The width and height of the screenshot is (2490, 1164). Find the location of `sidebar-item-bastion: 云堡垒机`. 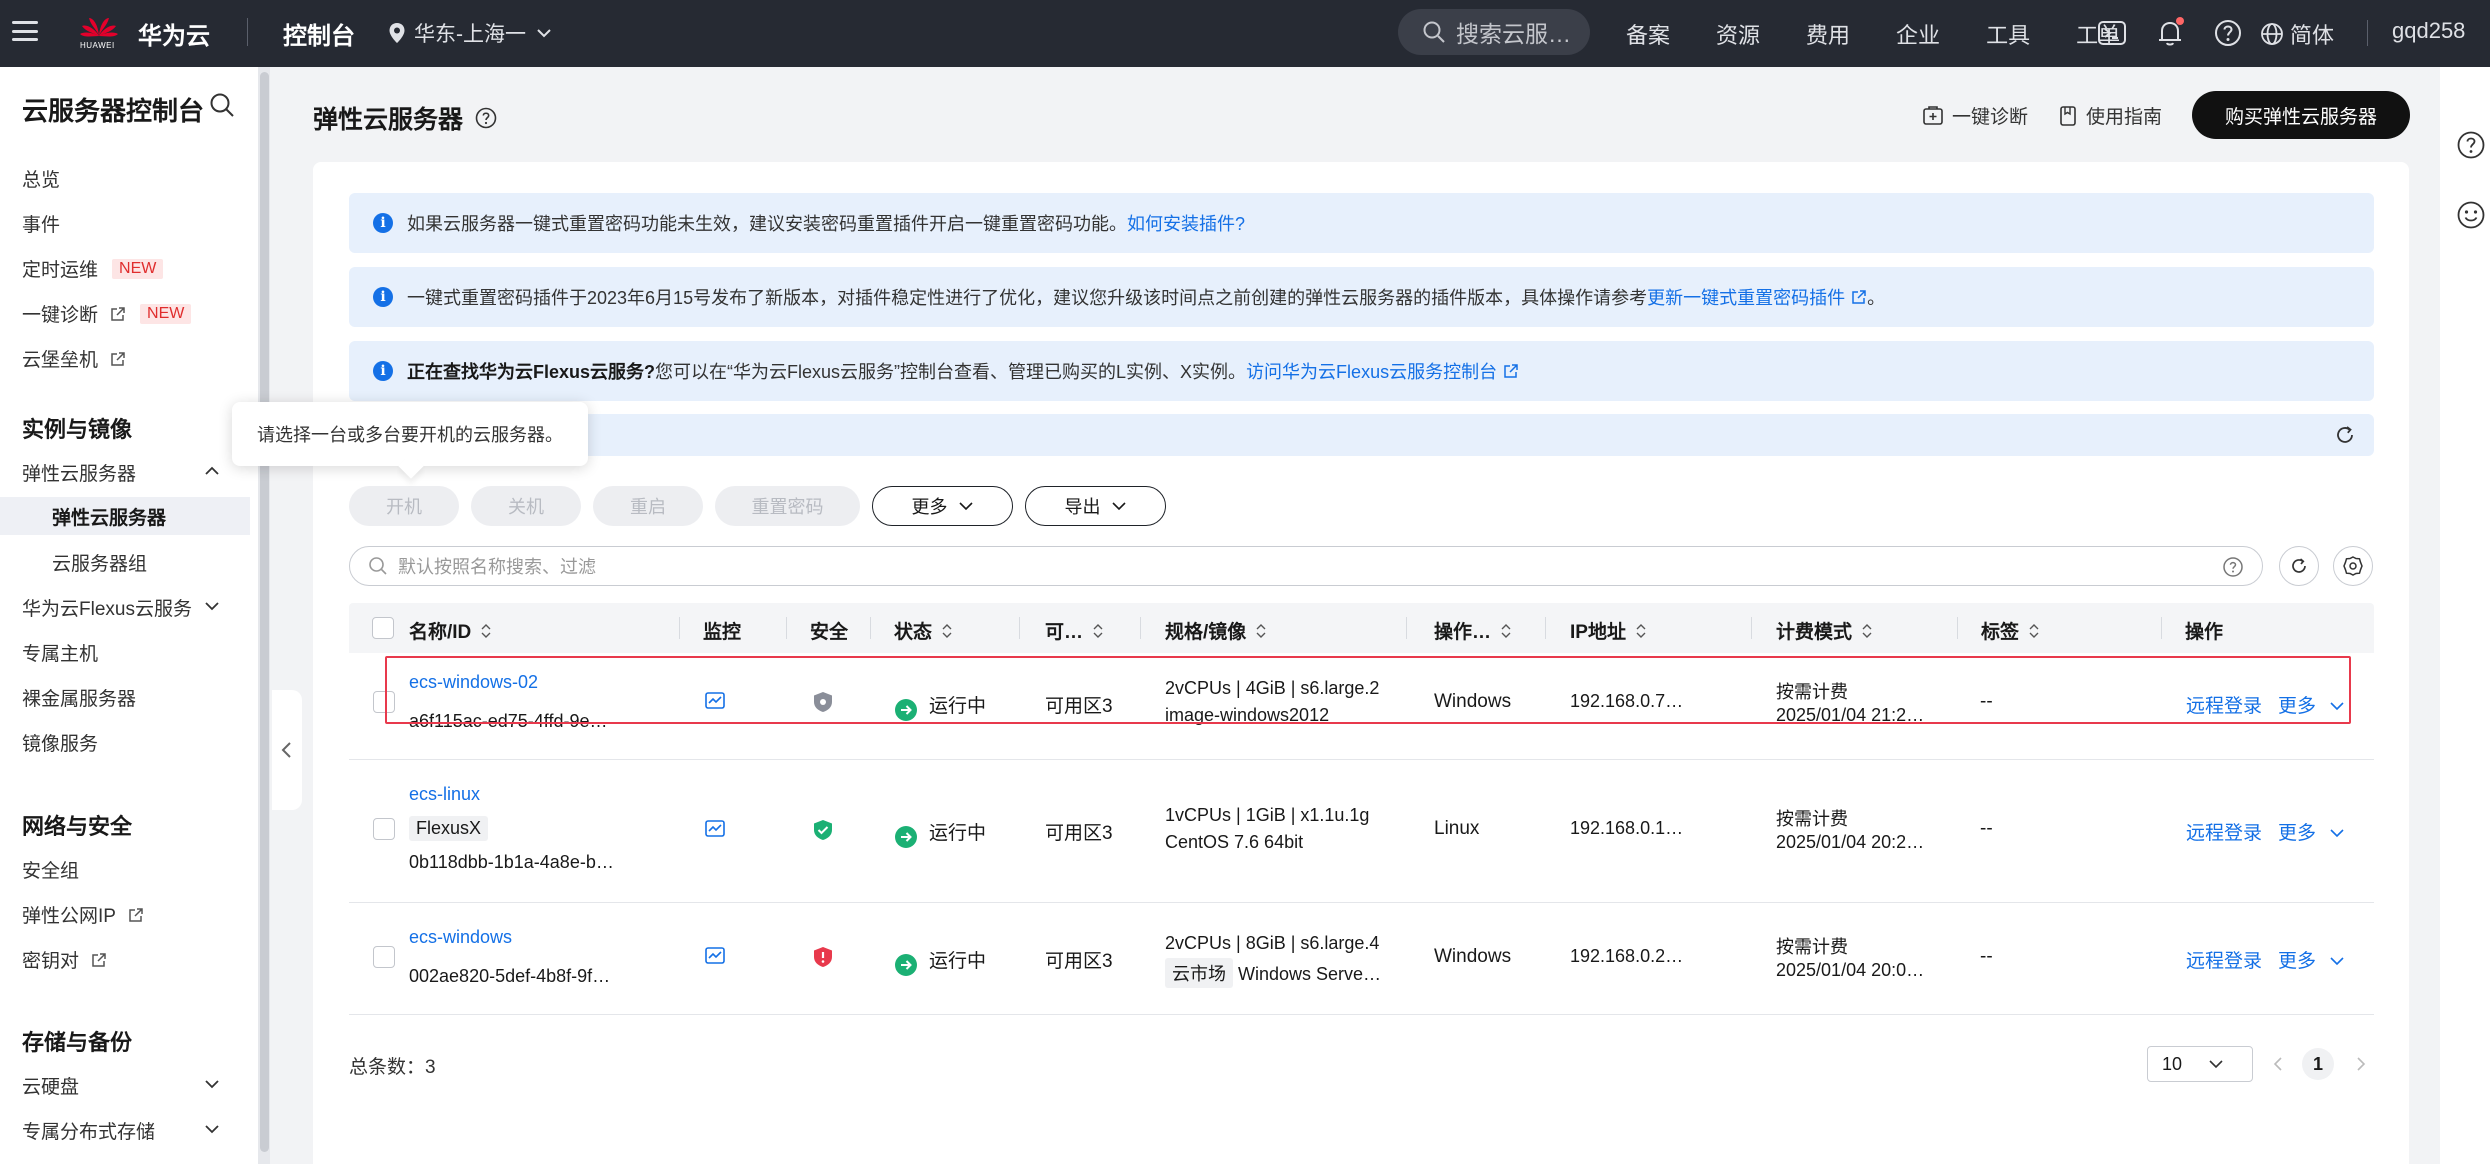

sidebar-item-bastion: 云堡垒机 is located at coordinates (74, 358).